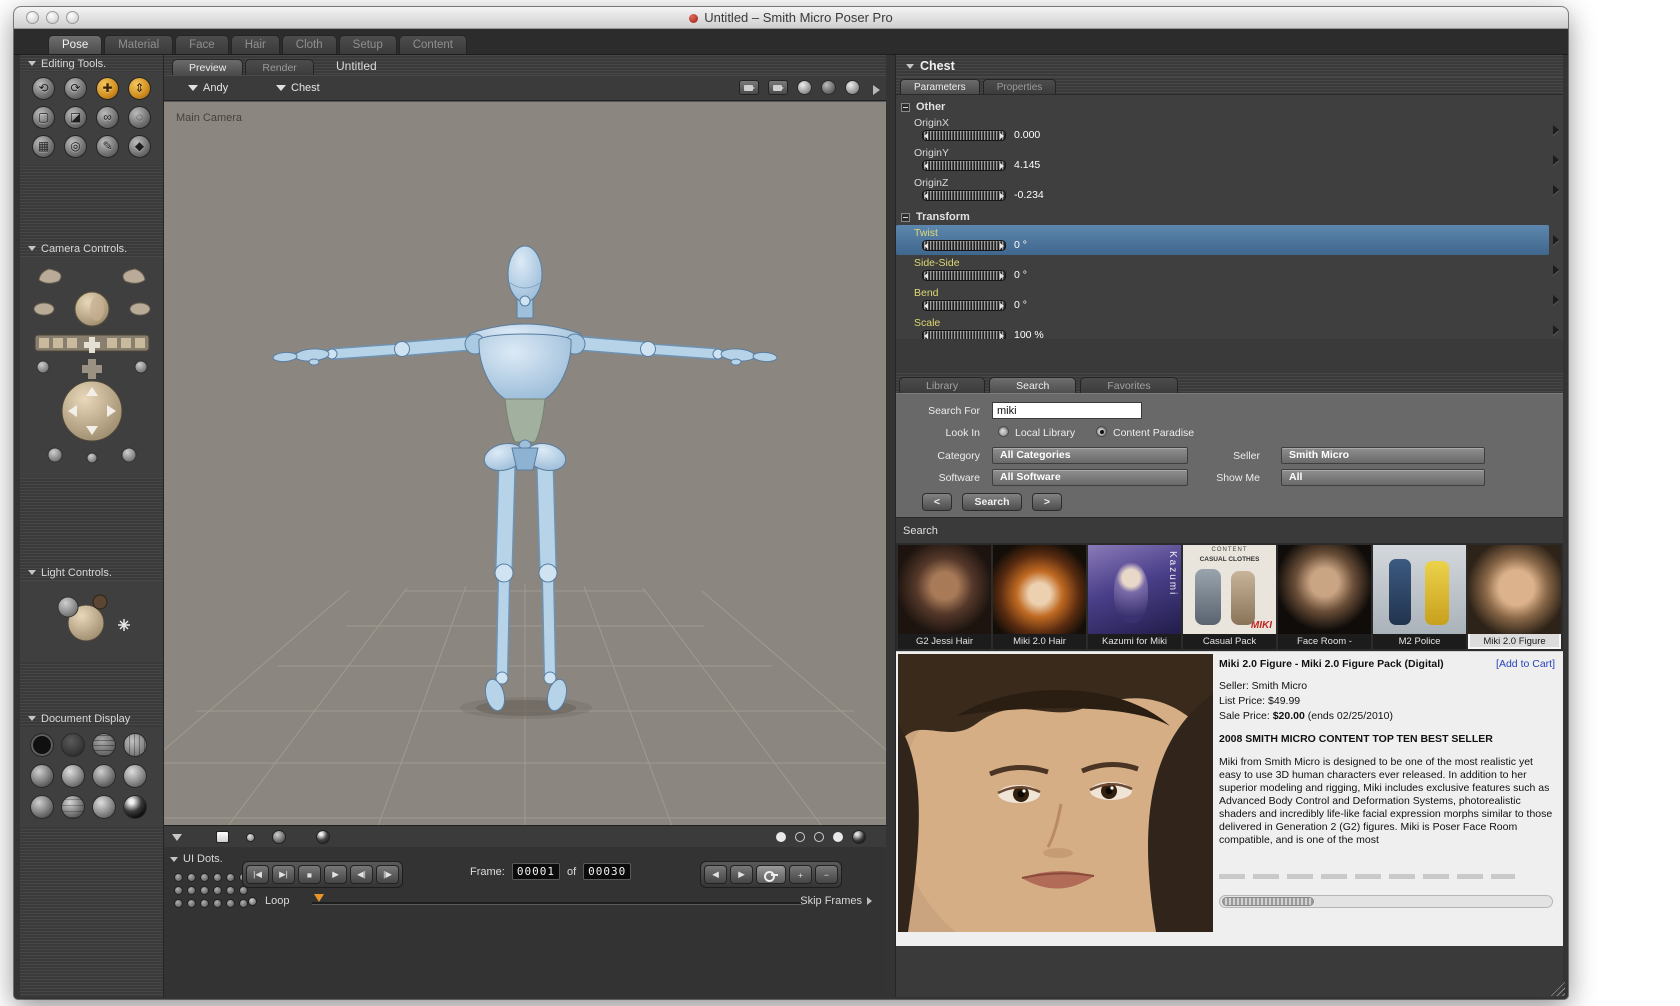 The height and width of the screenshot is (1006, 1680). I want to click on delete-keyframe-button: −, so click(826, 874).